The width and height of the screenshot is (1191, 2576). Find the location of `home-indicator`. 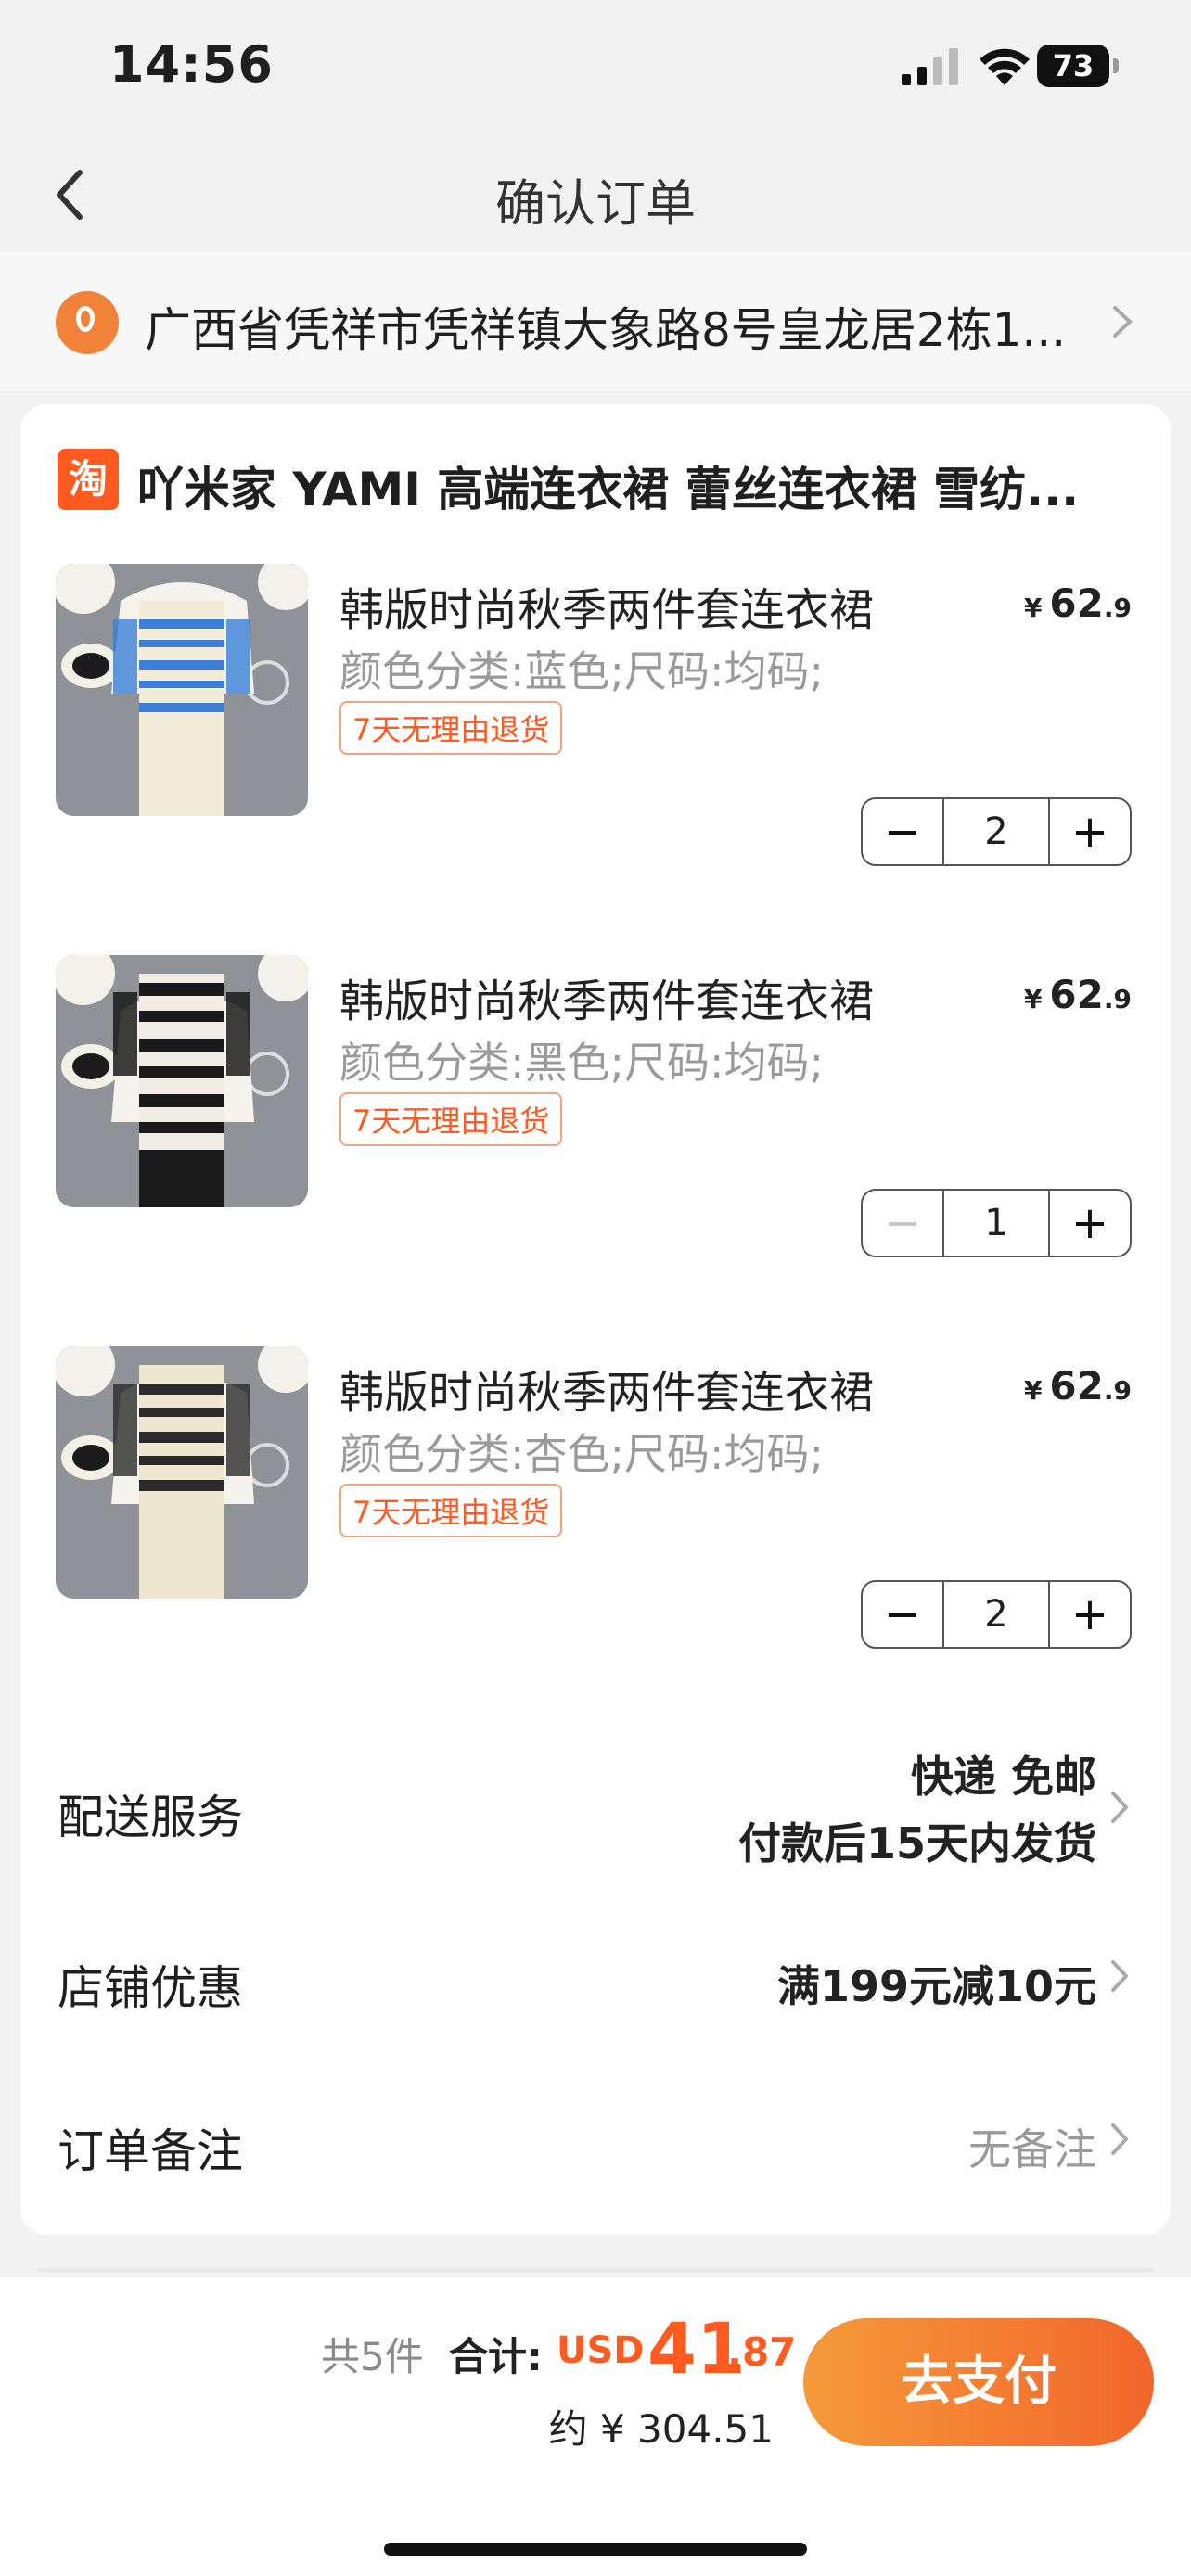

home-indicator is located at coordinates (595, 2549).